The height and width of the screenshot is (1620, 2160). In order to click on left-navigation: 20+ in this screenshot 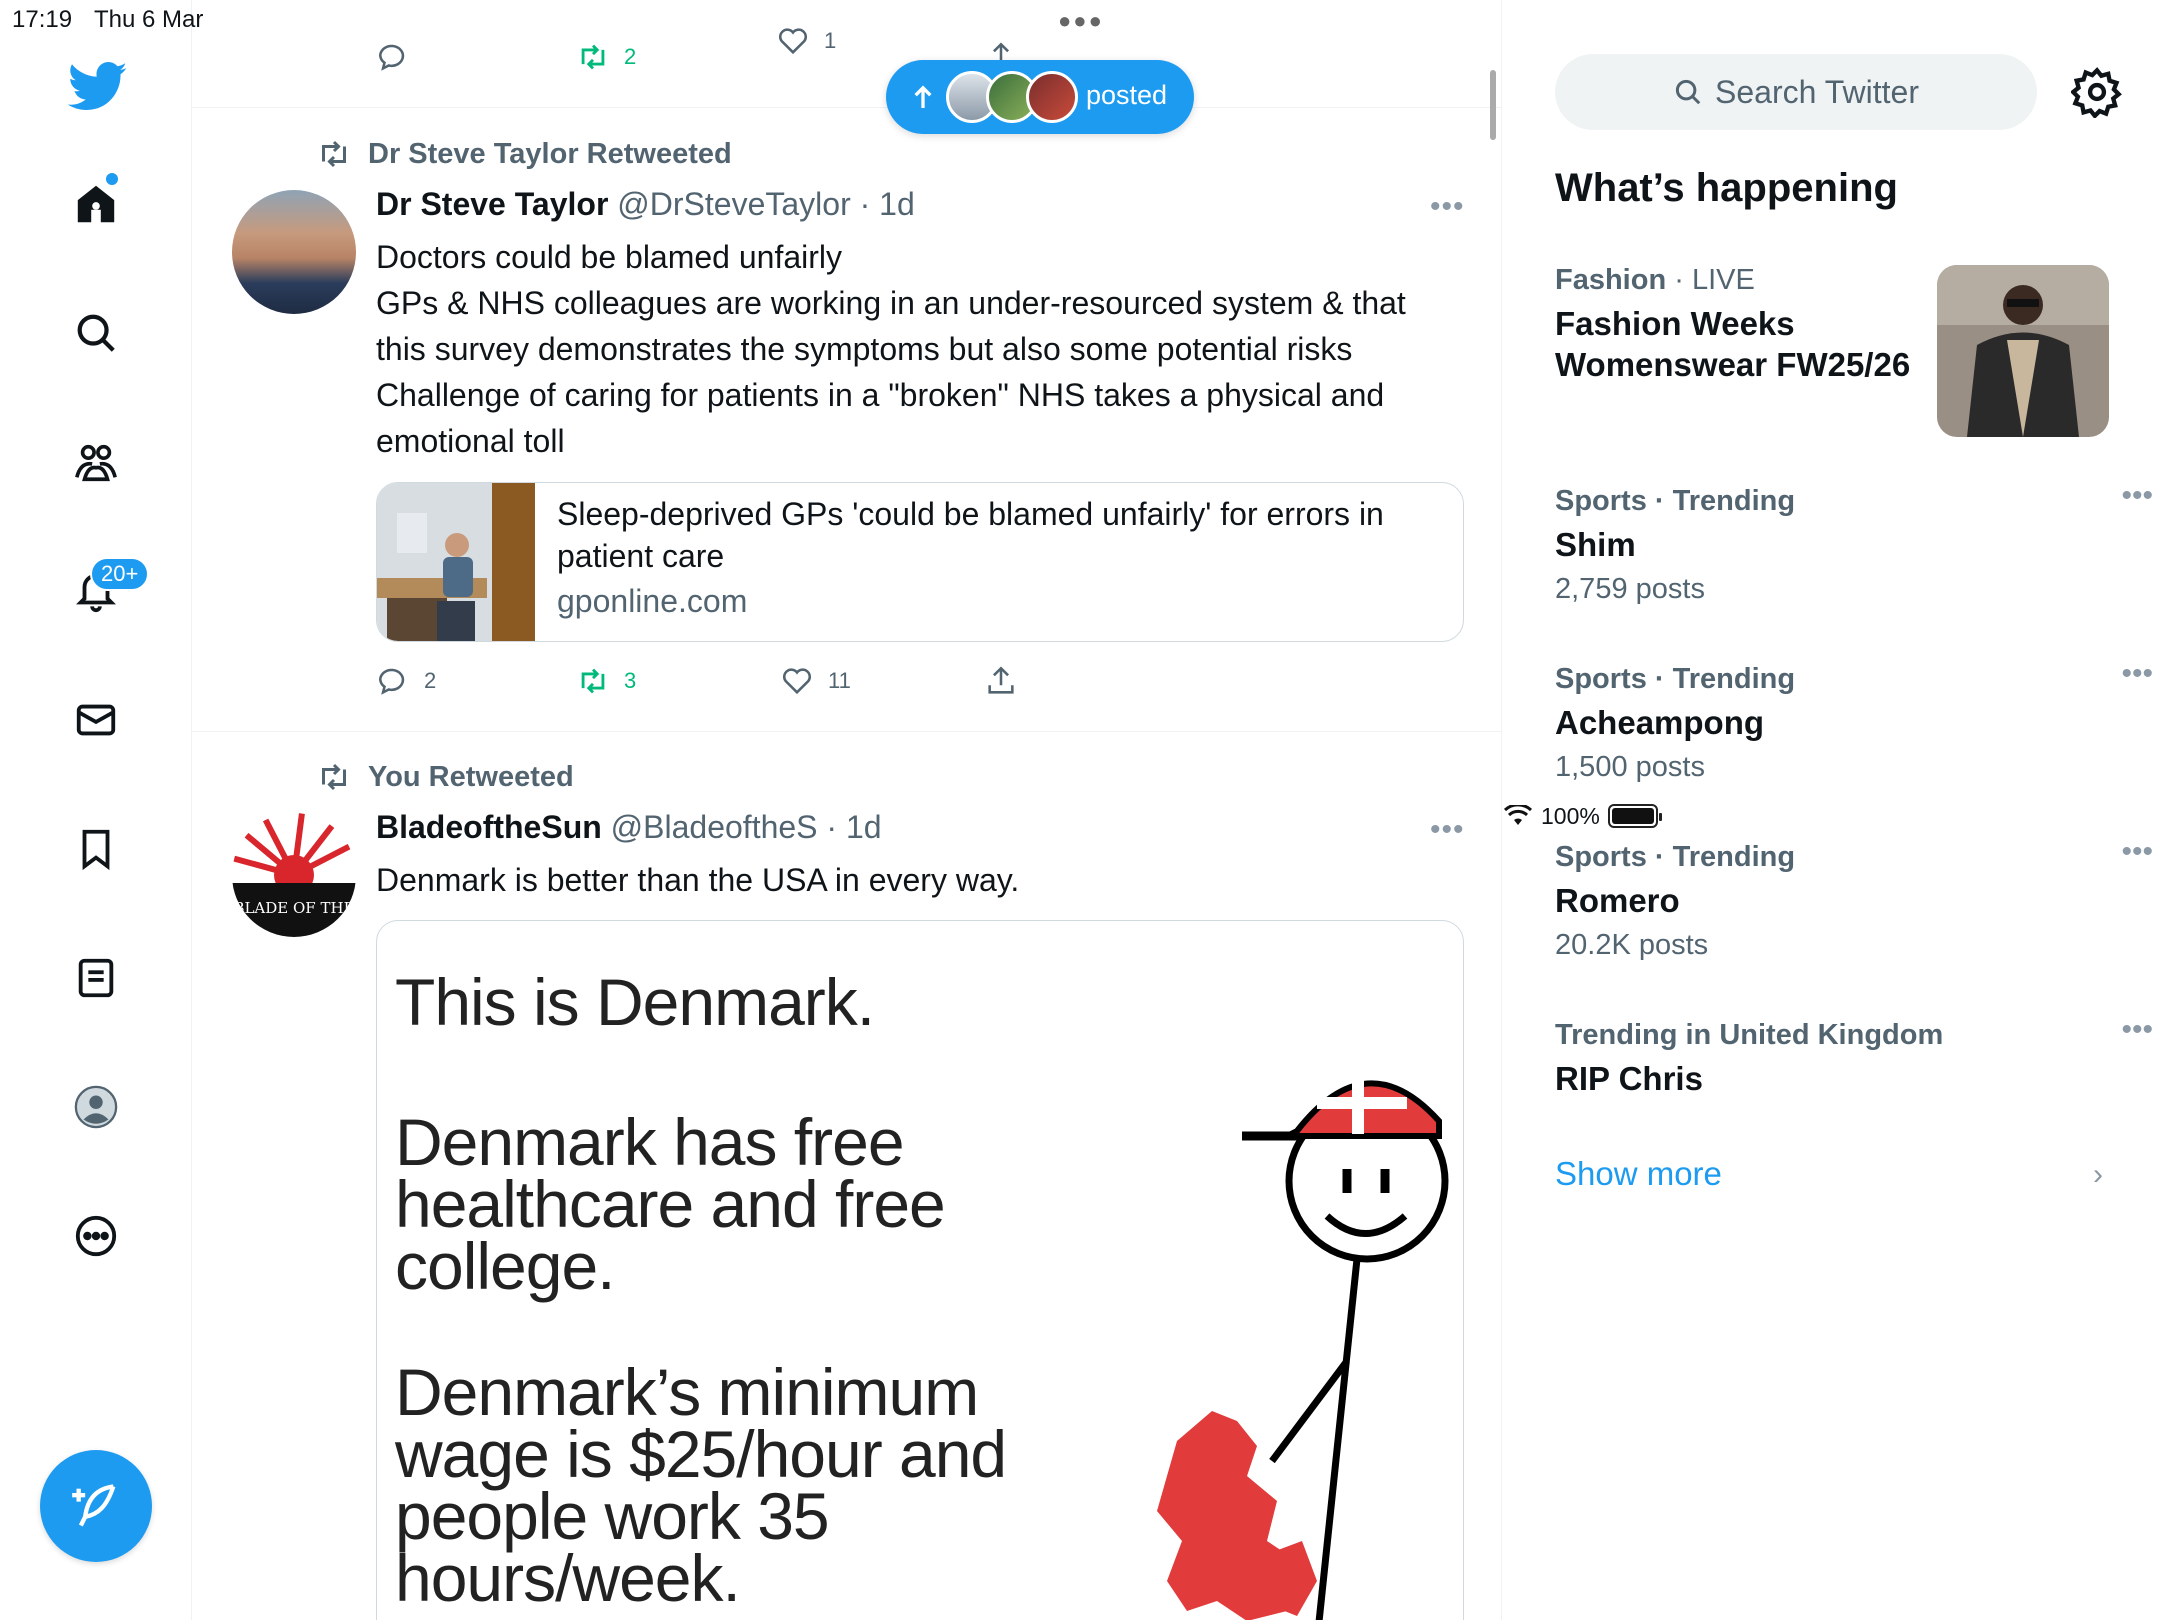, I will do `click(96, 810)`.